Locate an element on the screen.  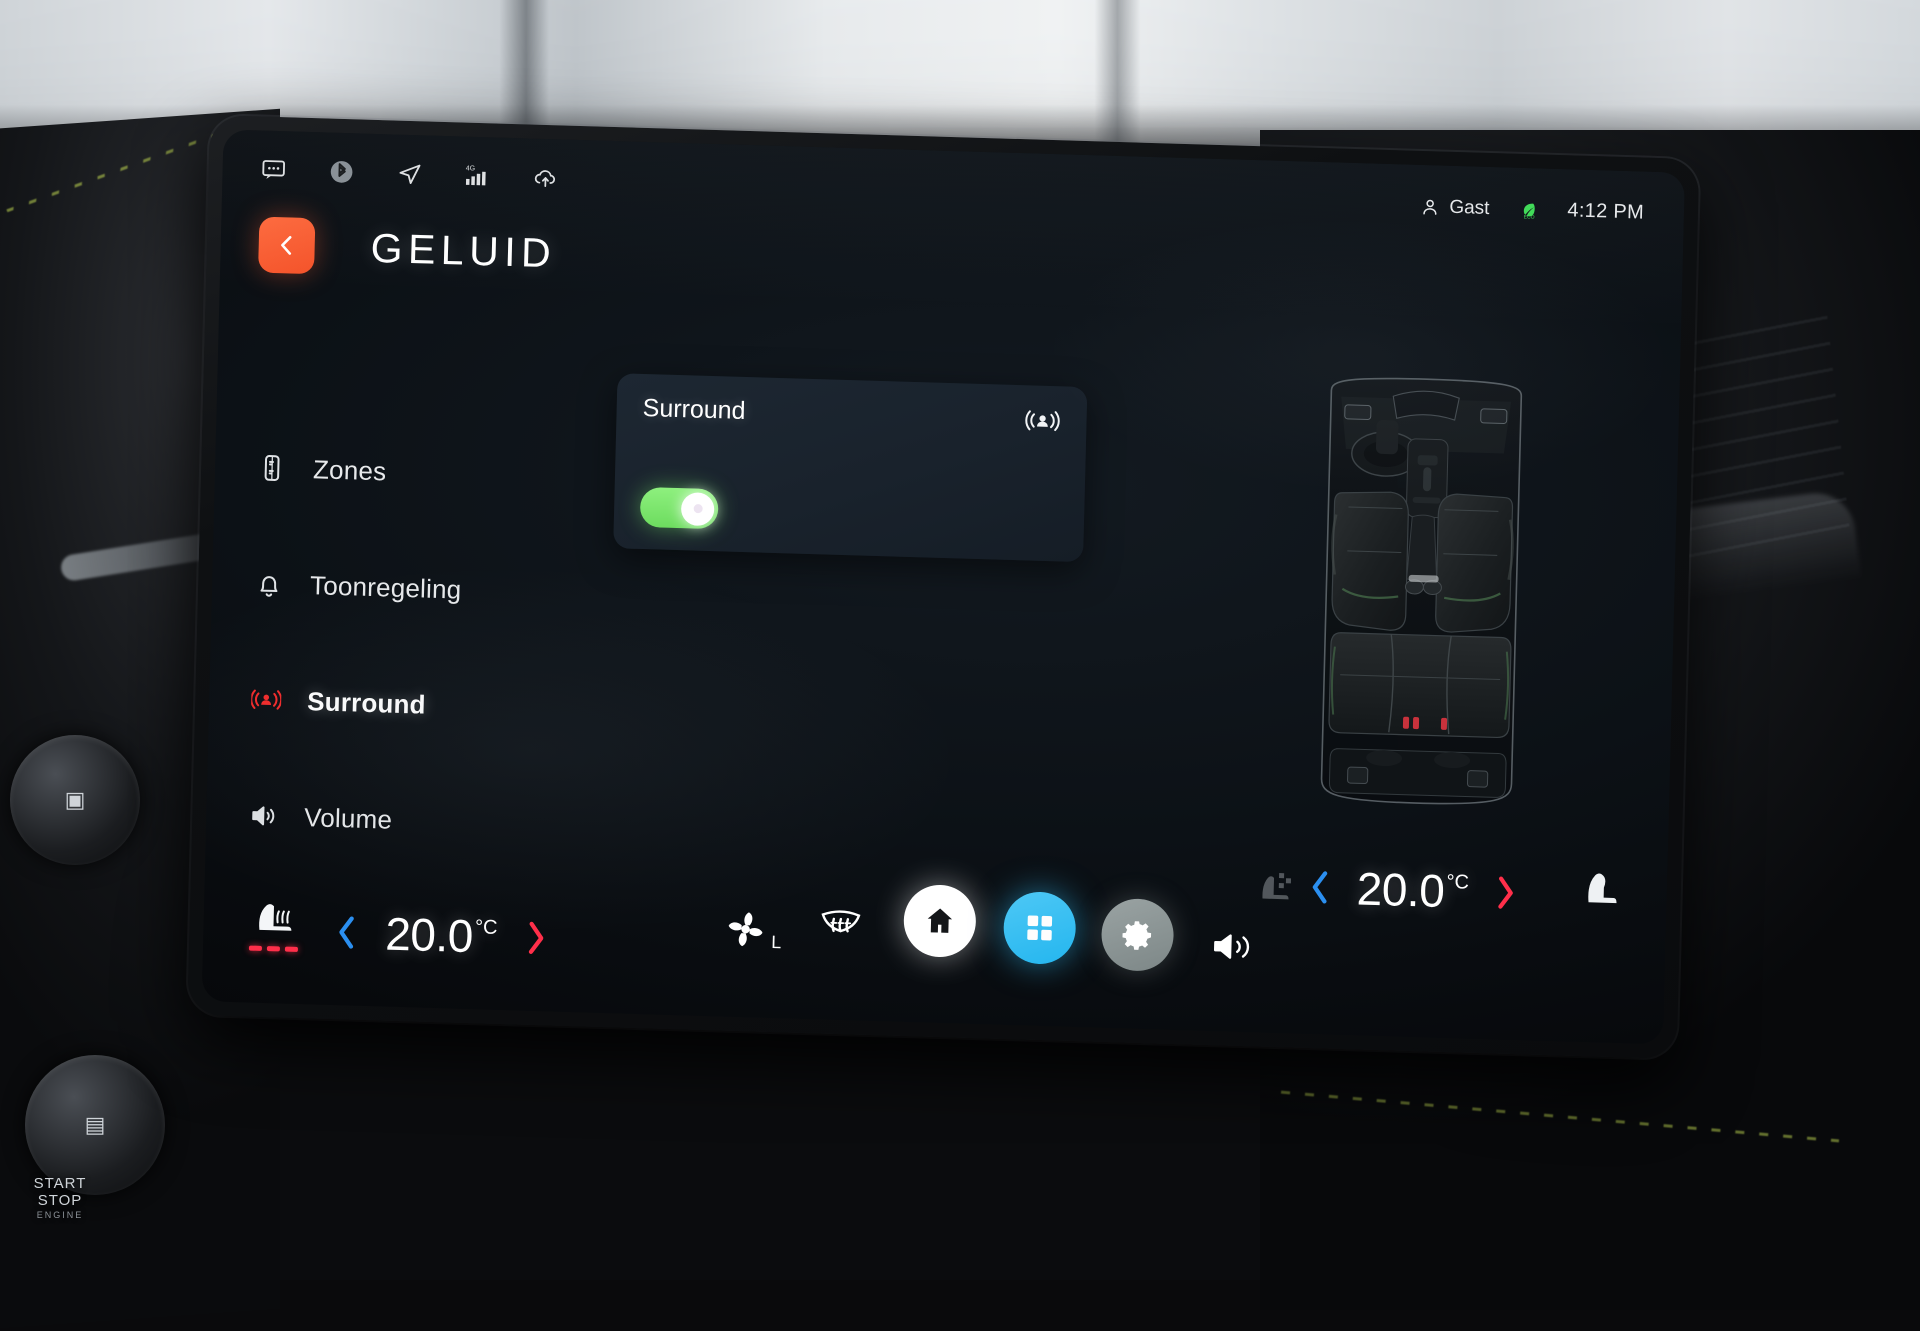
rotary-knob-lower: ▤ is located at coordinates (95, 1125).